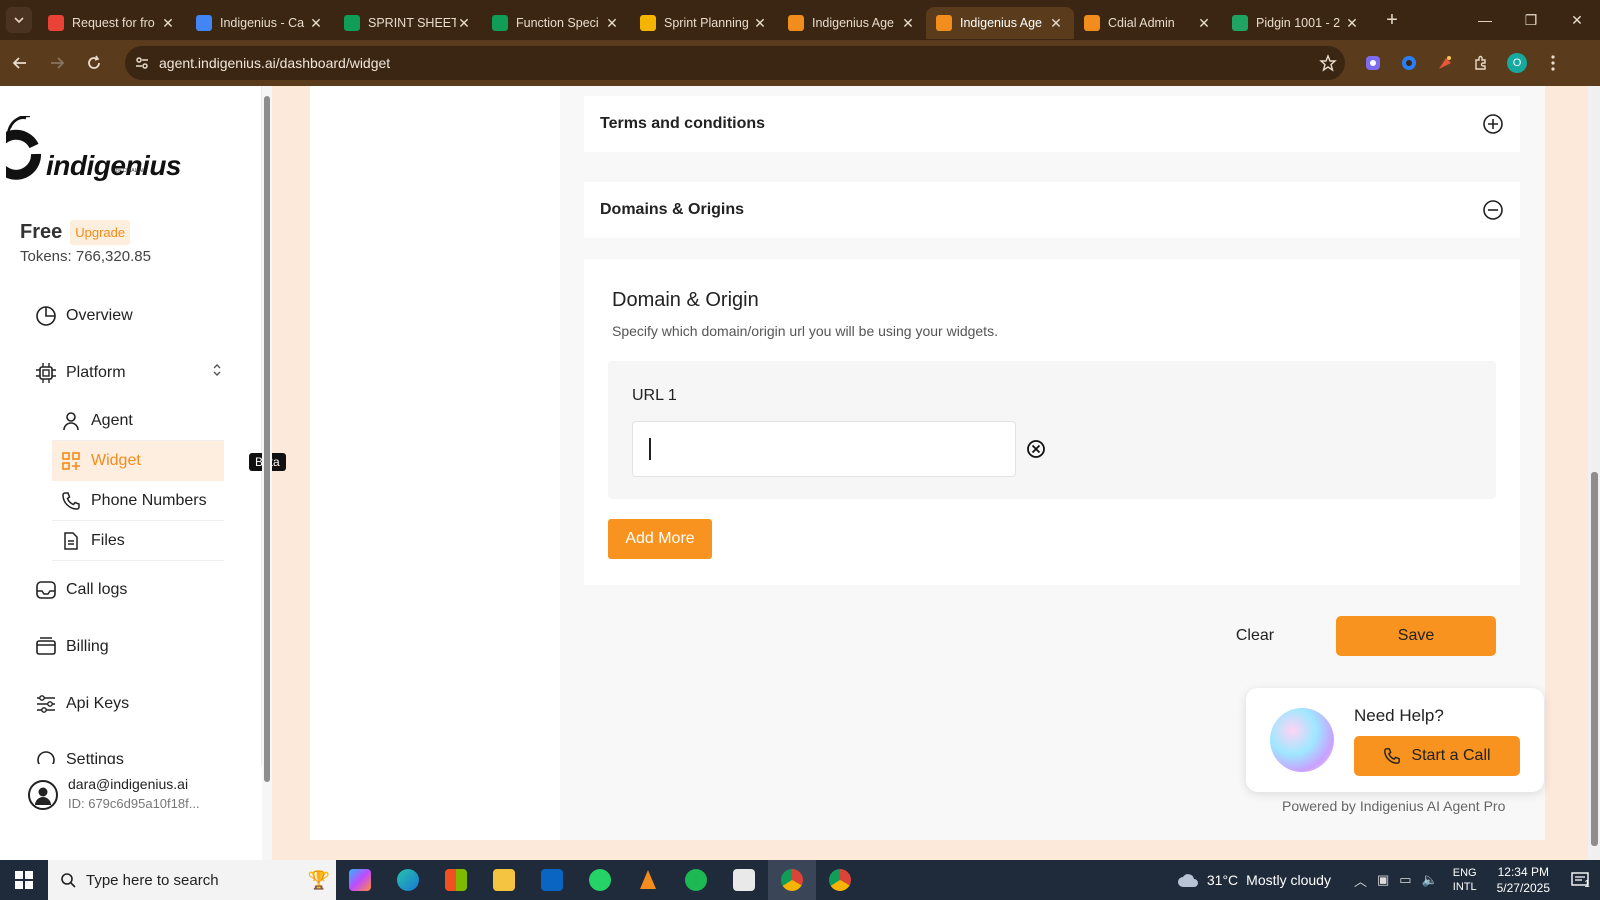  Describe the element at coordinates (408, 23) in the screenshot. I see `browser-tab: SPRINT SHEET ✕` at that location.